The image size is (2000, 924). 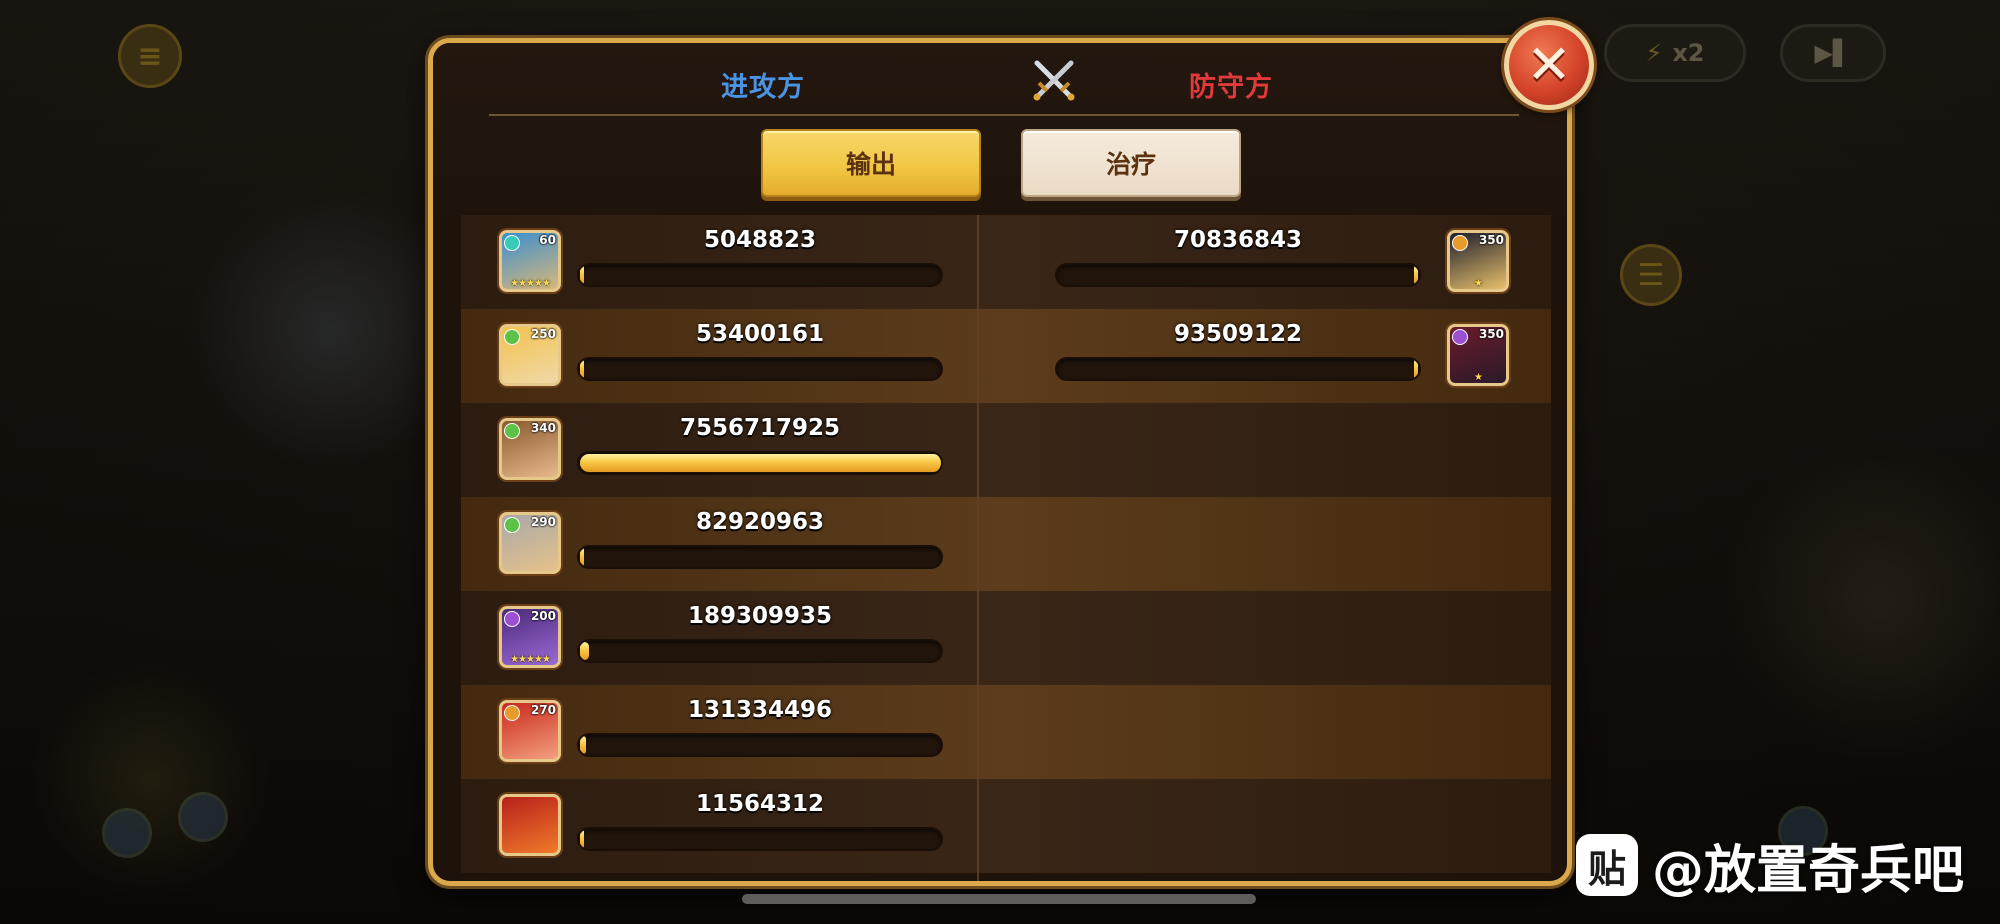 What do you see at coordinates (543, 522) in the screenshot?
I see `hero-level: 290` at bounding box center [543, 522].